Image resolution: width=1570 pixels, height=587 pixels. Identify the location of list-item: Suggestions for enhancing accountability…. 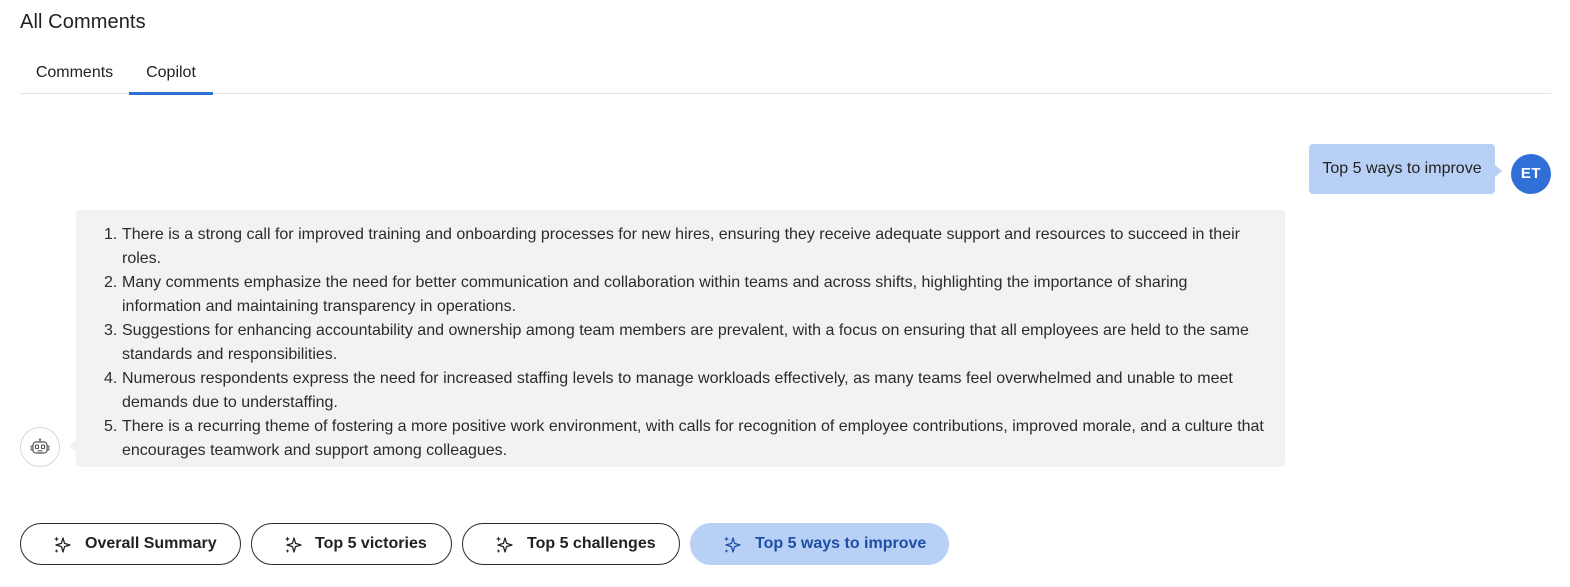
(676, 341).